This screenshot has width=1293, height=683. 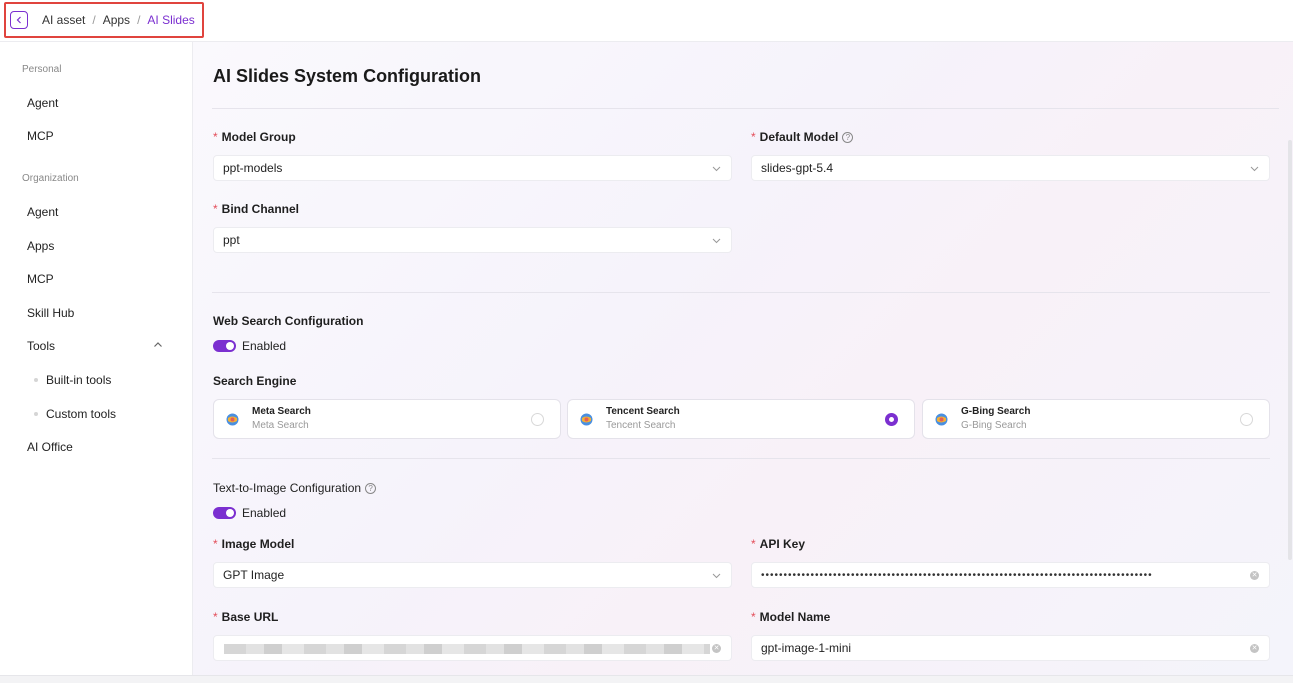 I want to click on text-to-image-toggle, so click(x=224, y=513).